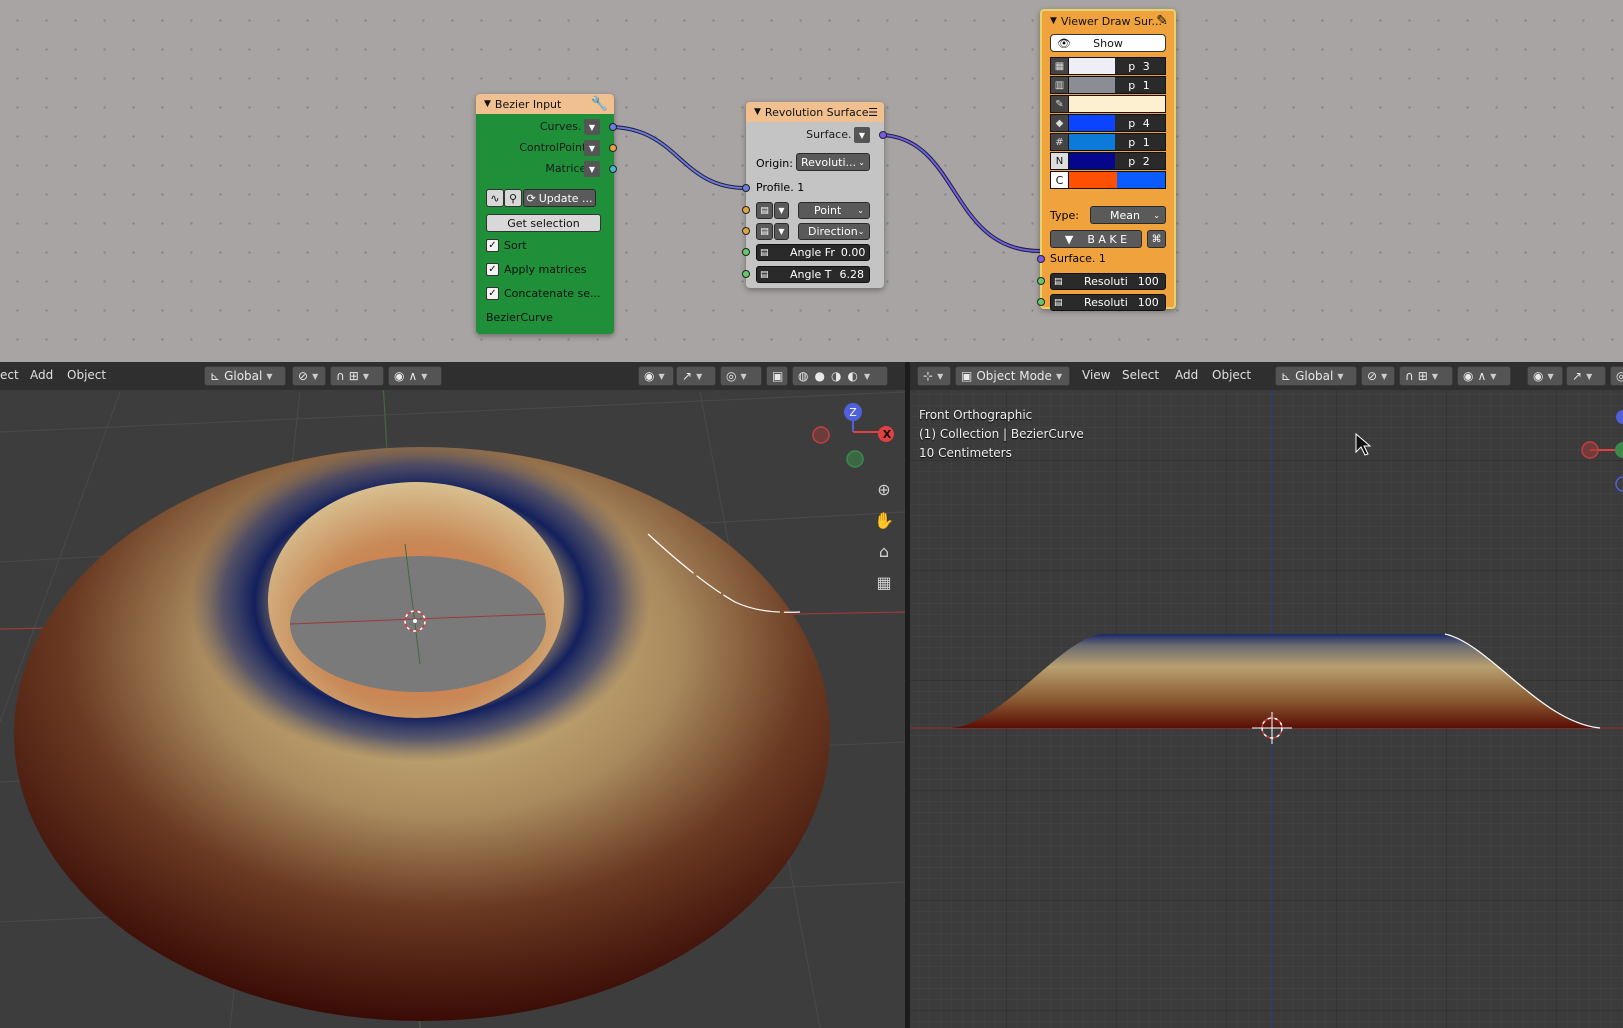  Describe the element at coordinates (1108, 302) in the screenshot. I see `resolution-v-field: ▤ Resoluti 100` at that location.